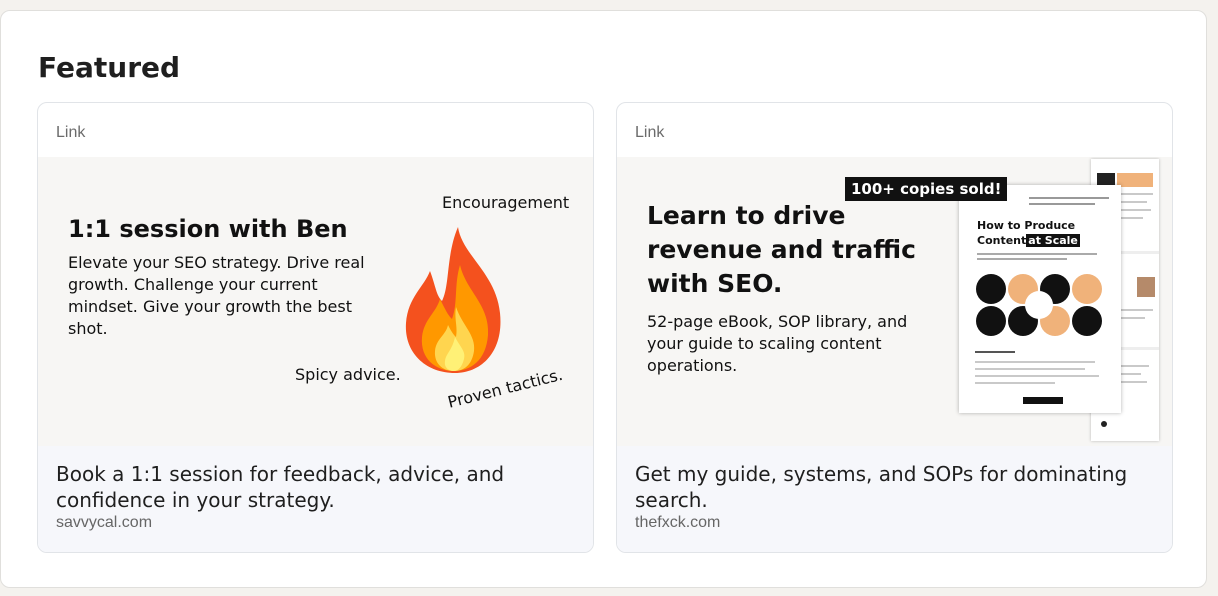  What do you see at coordinates (104, 522) in the screenshot?
I see `card-domain: savvycal.com` at bounding box center [104, 522].